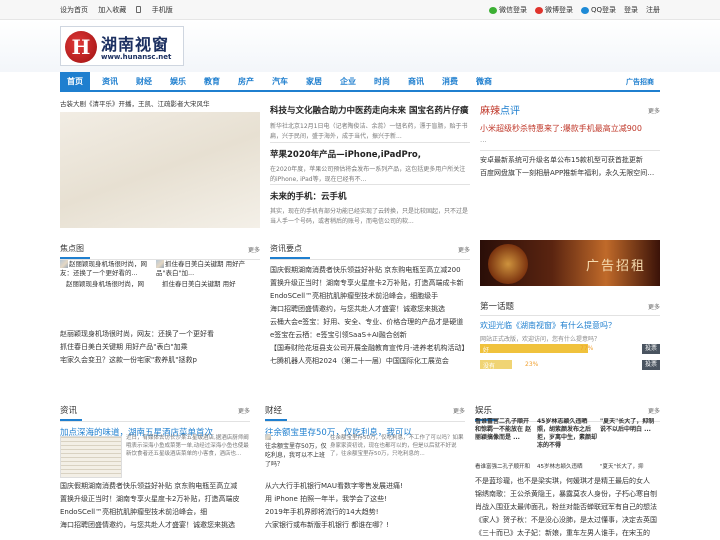  Describe the element at coordinates (365, 499) in the screenshot. I see `finance-list-item: 用 iPhone 拍照一年半，我学会了这些!` at that location.